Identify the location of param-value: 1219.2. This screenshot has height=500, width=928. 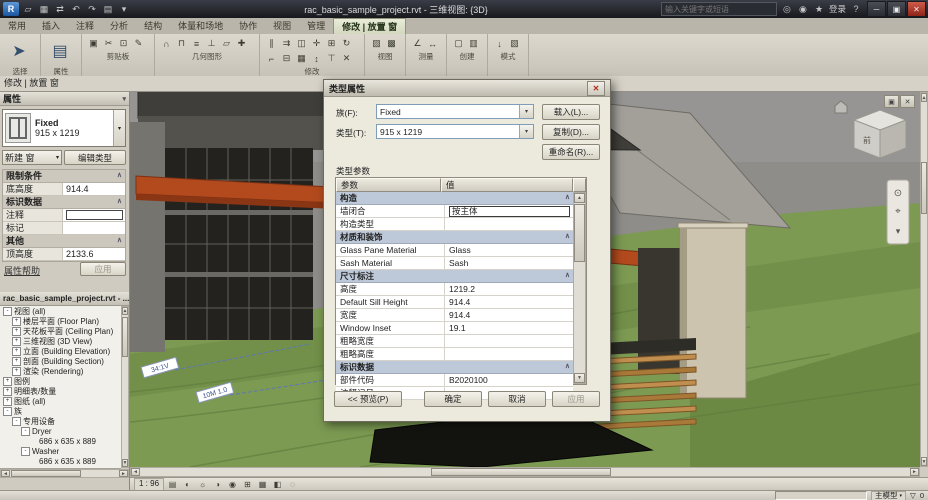
(509, 289).